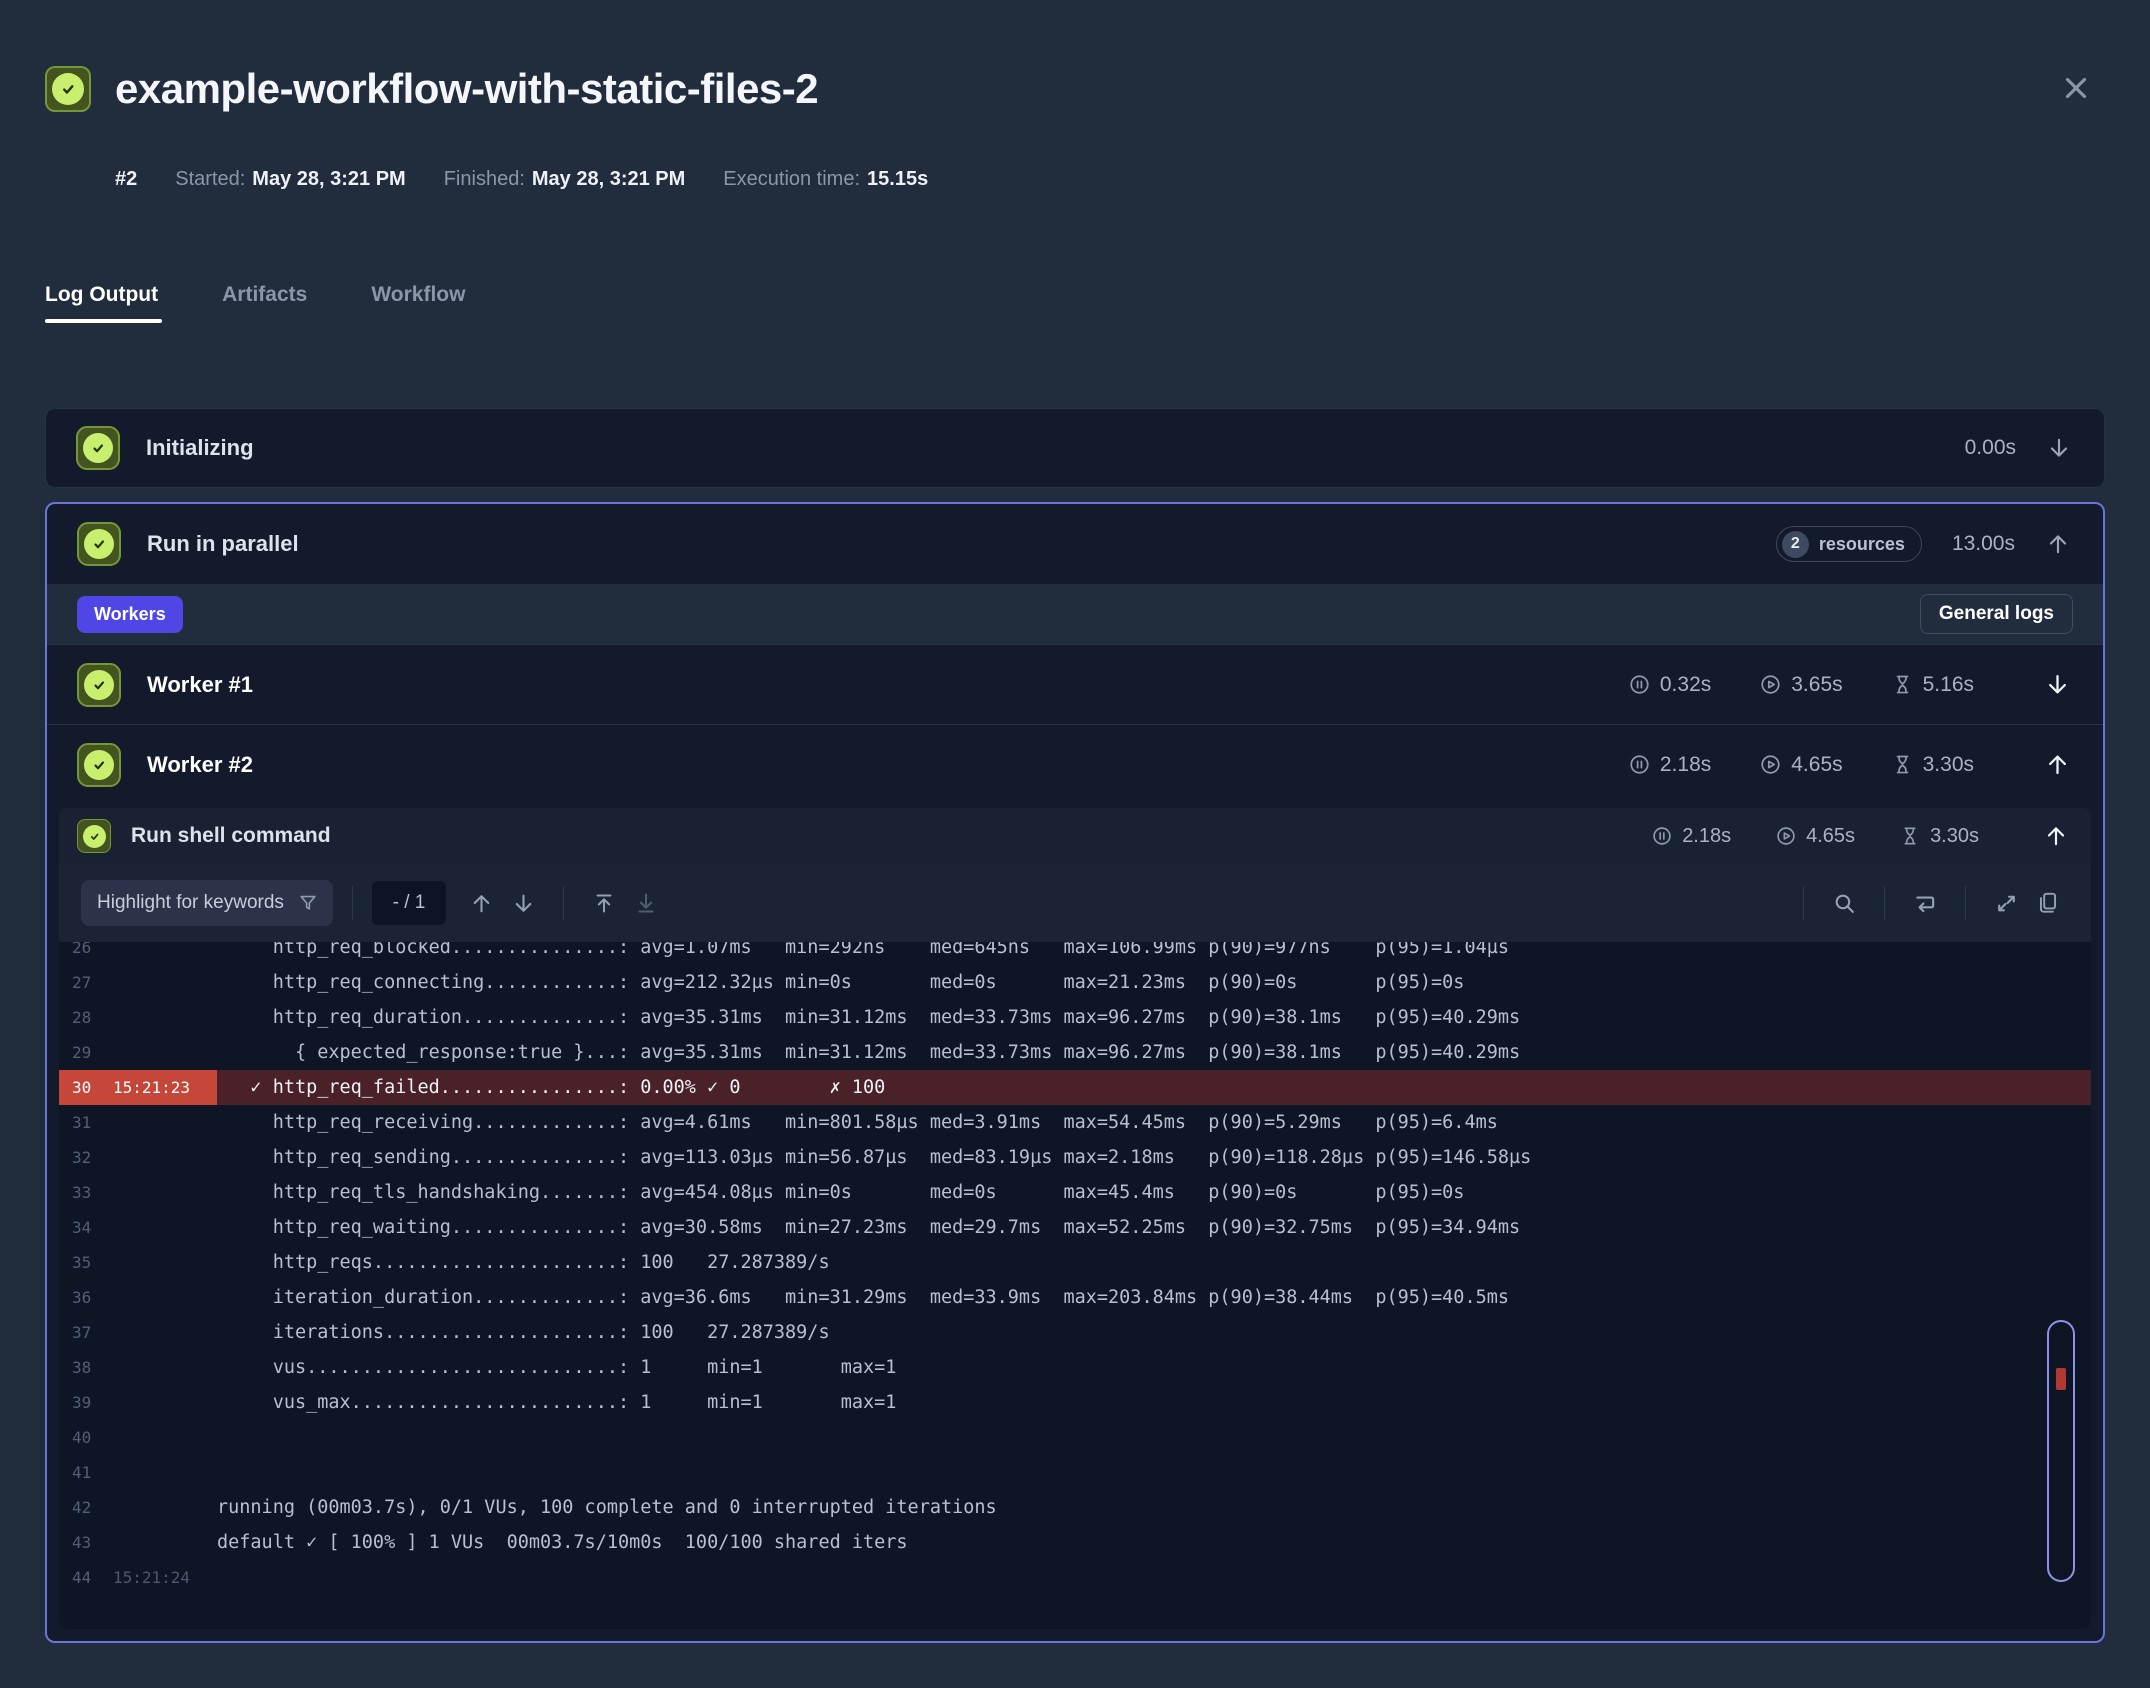 The image size is (2150, 1688). I want to click on log-line: 41, so click(1075, 1472).